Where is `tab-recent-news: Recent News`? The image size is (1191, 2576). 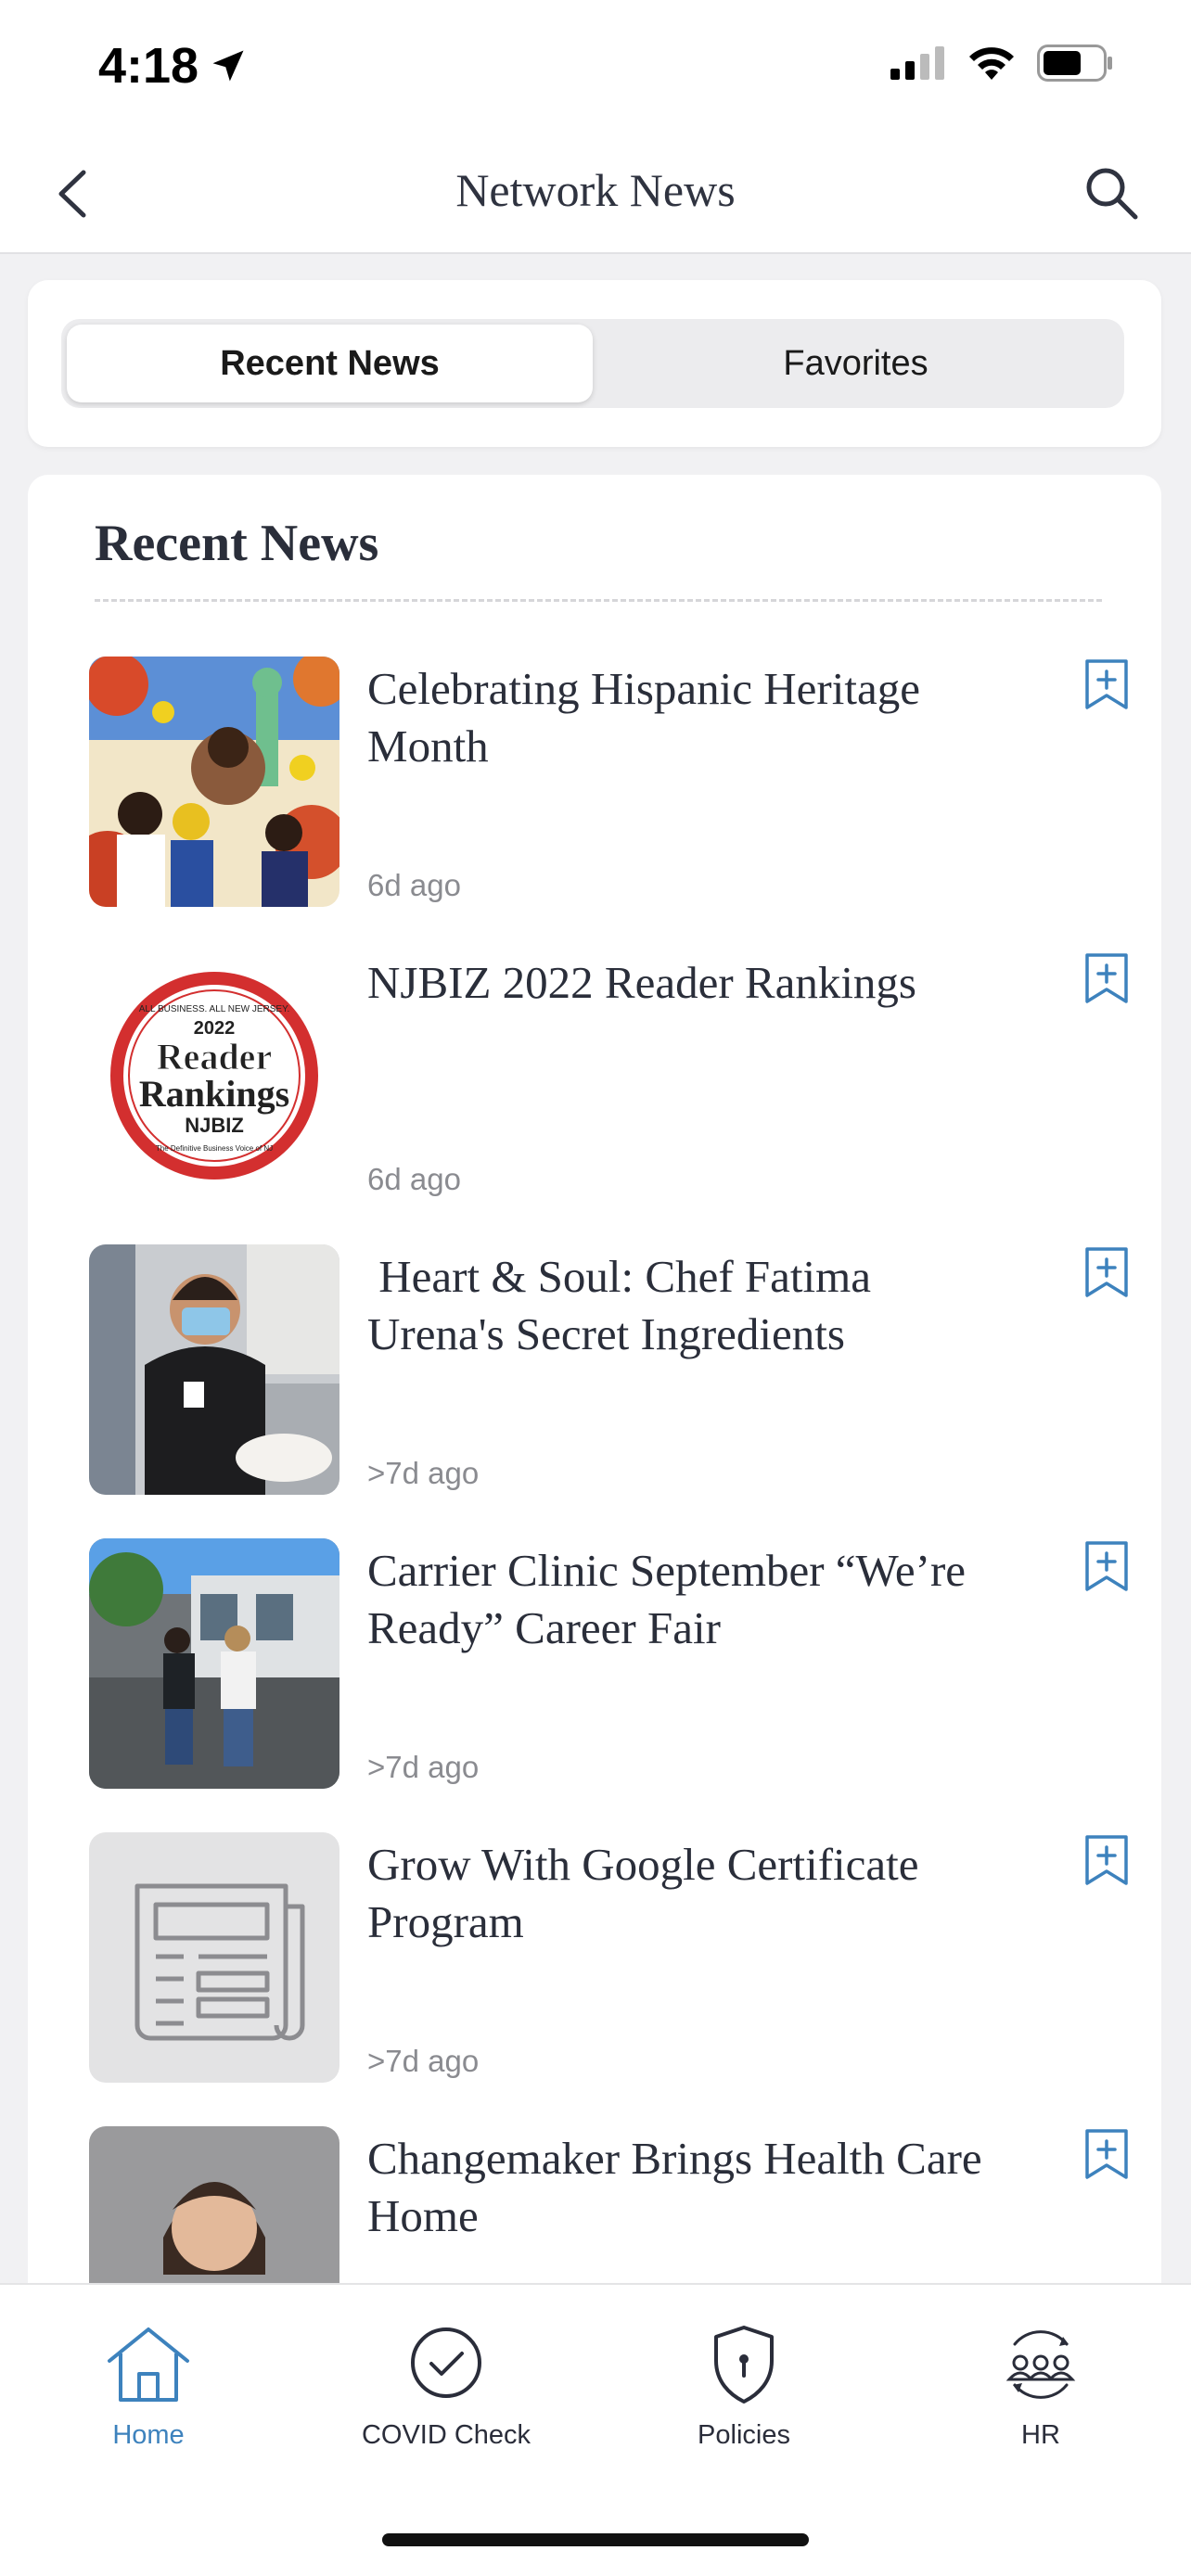 tab-recent-news: Recent News is located at coordinates (330, 363).